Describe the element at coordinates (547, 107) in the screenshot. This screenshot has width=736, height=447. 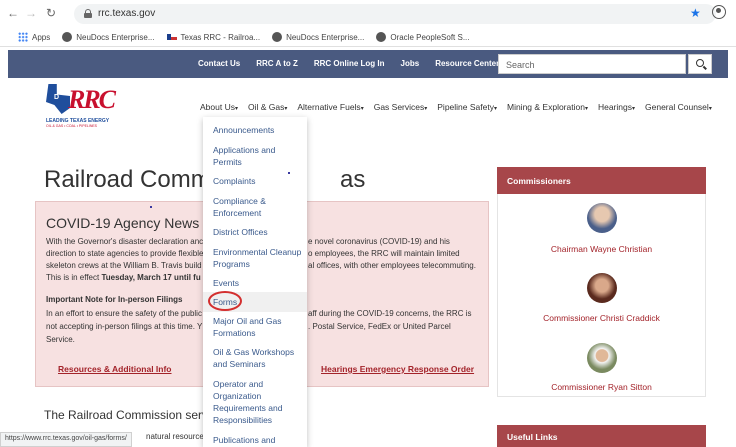
I see `nav-mining-exploration: Mining & Exploration▾` at that location.